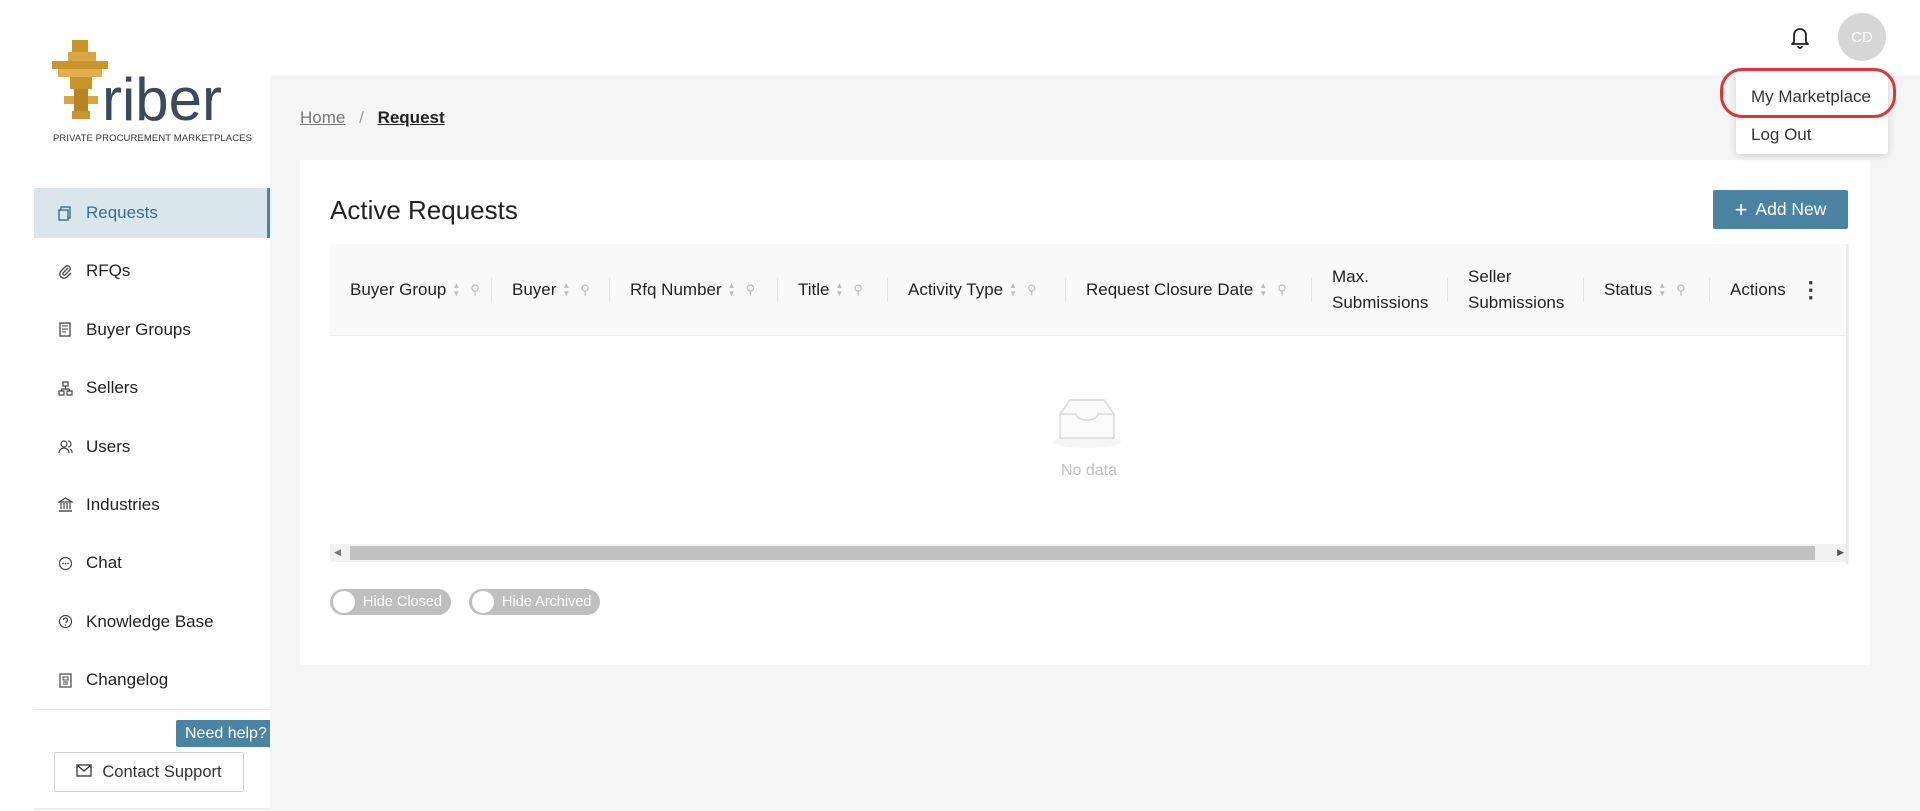  I want to click on column-header-seller-submissions: Seller Submissions, so click(1516, 290).